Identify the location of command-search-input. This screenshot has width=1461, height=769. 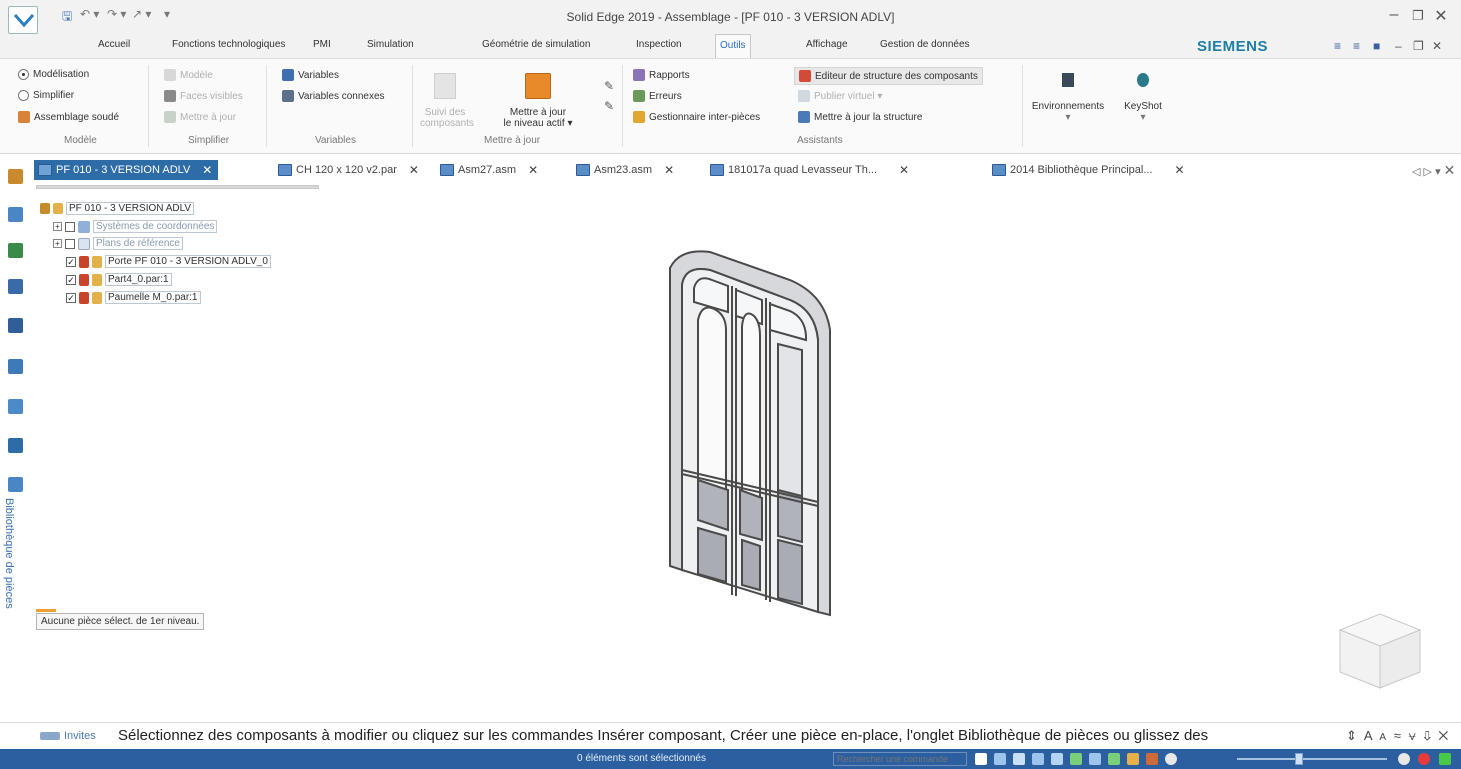
(900, 759).